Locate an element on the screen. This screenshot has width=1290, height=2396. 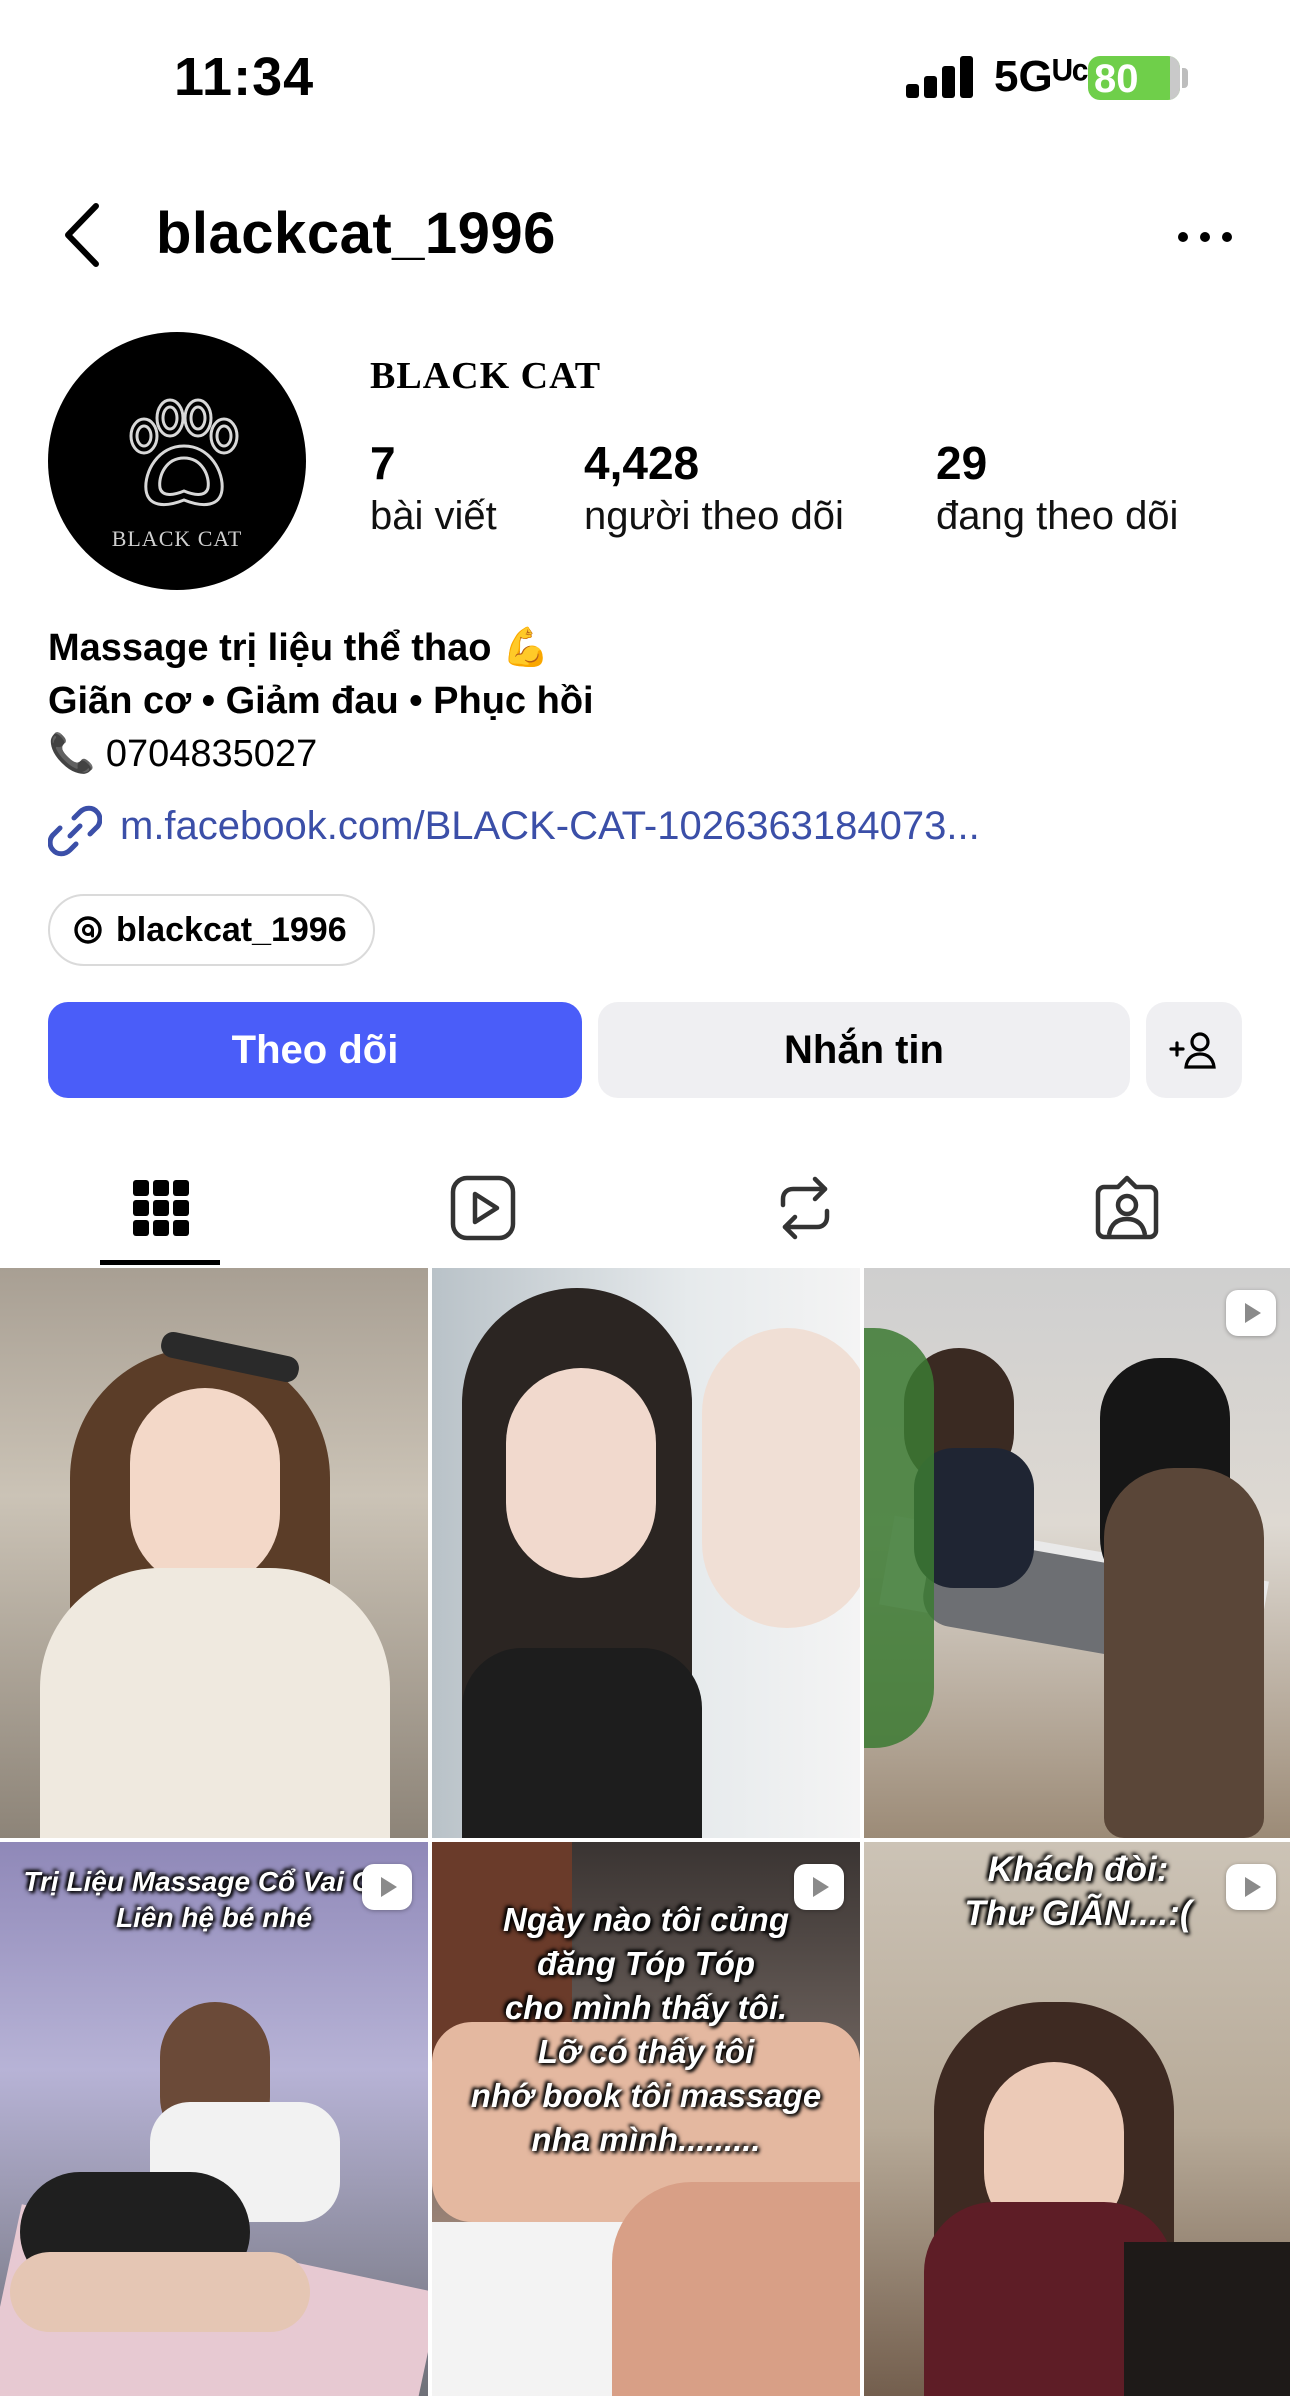
stat-posts: 7 bài viết is located at coordinates (433, 487).